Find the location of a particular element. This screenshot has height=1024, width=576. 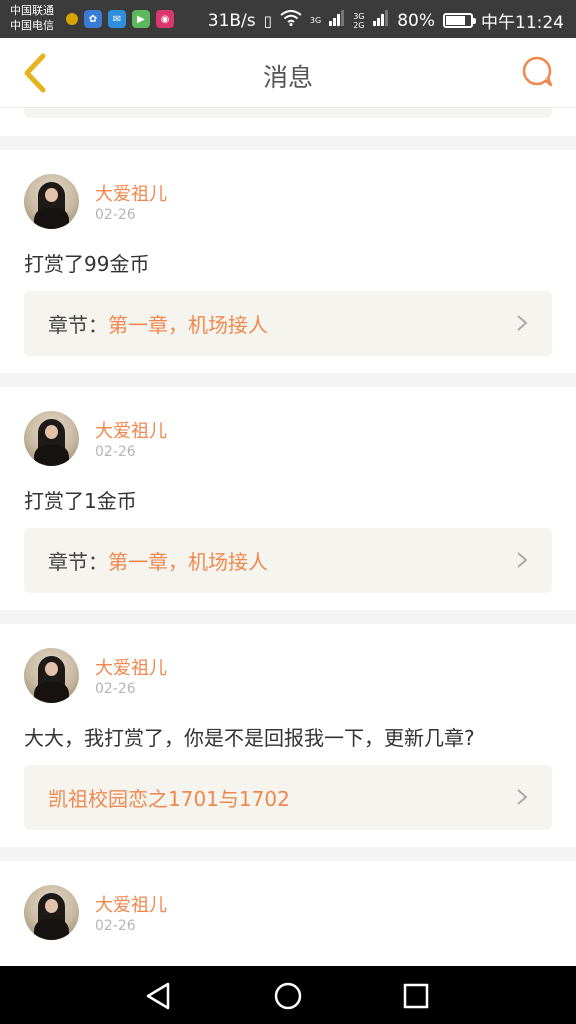

chat-button is located at coordinates (538, 72).